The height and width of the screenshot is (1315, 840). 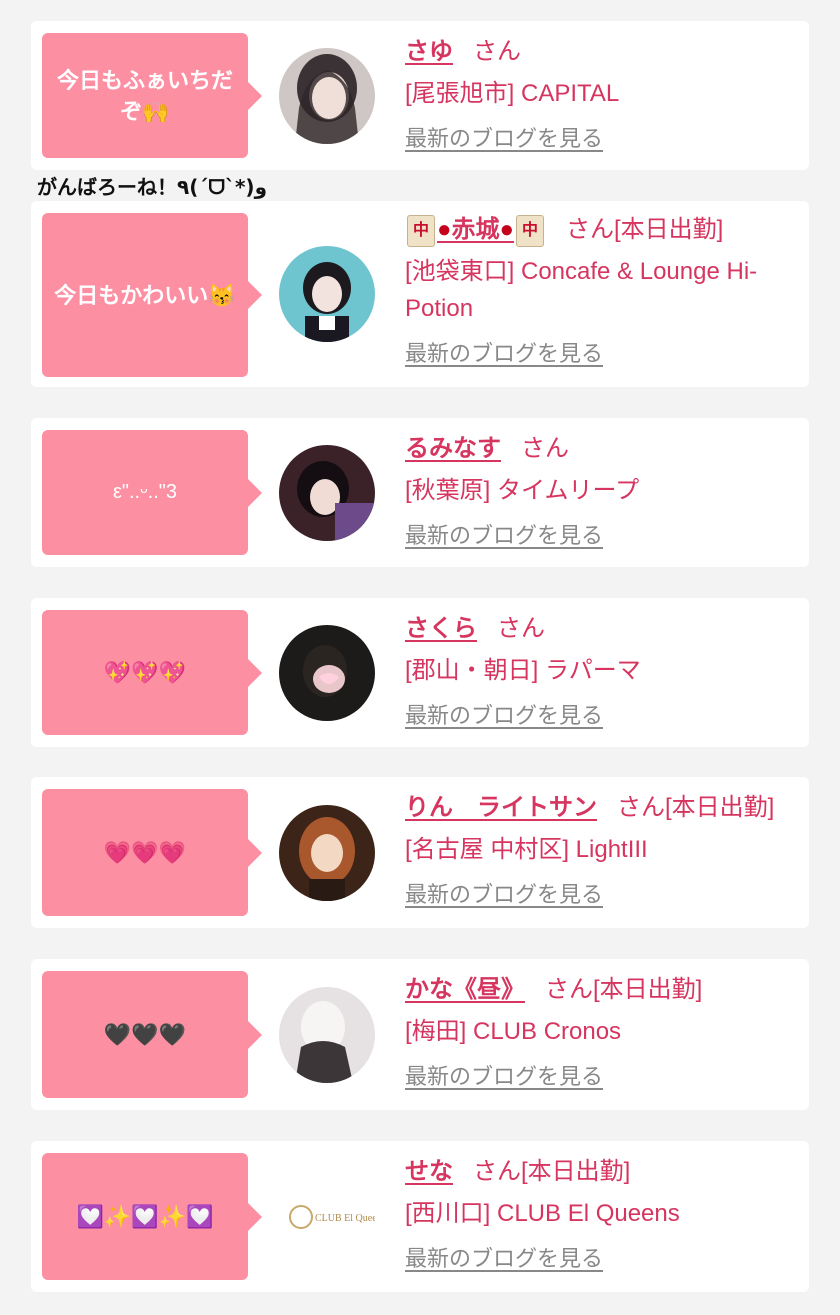 What do you see at coordinates (145, 1216) in the screenshot?
I see `comment-text: 💟✨💟✨💟` at bounding box center [145, 1216].